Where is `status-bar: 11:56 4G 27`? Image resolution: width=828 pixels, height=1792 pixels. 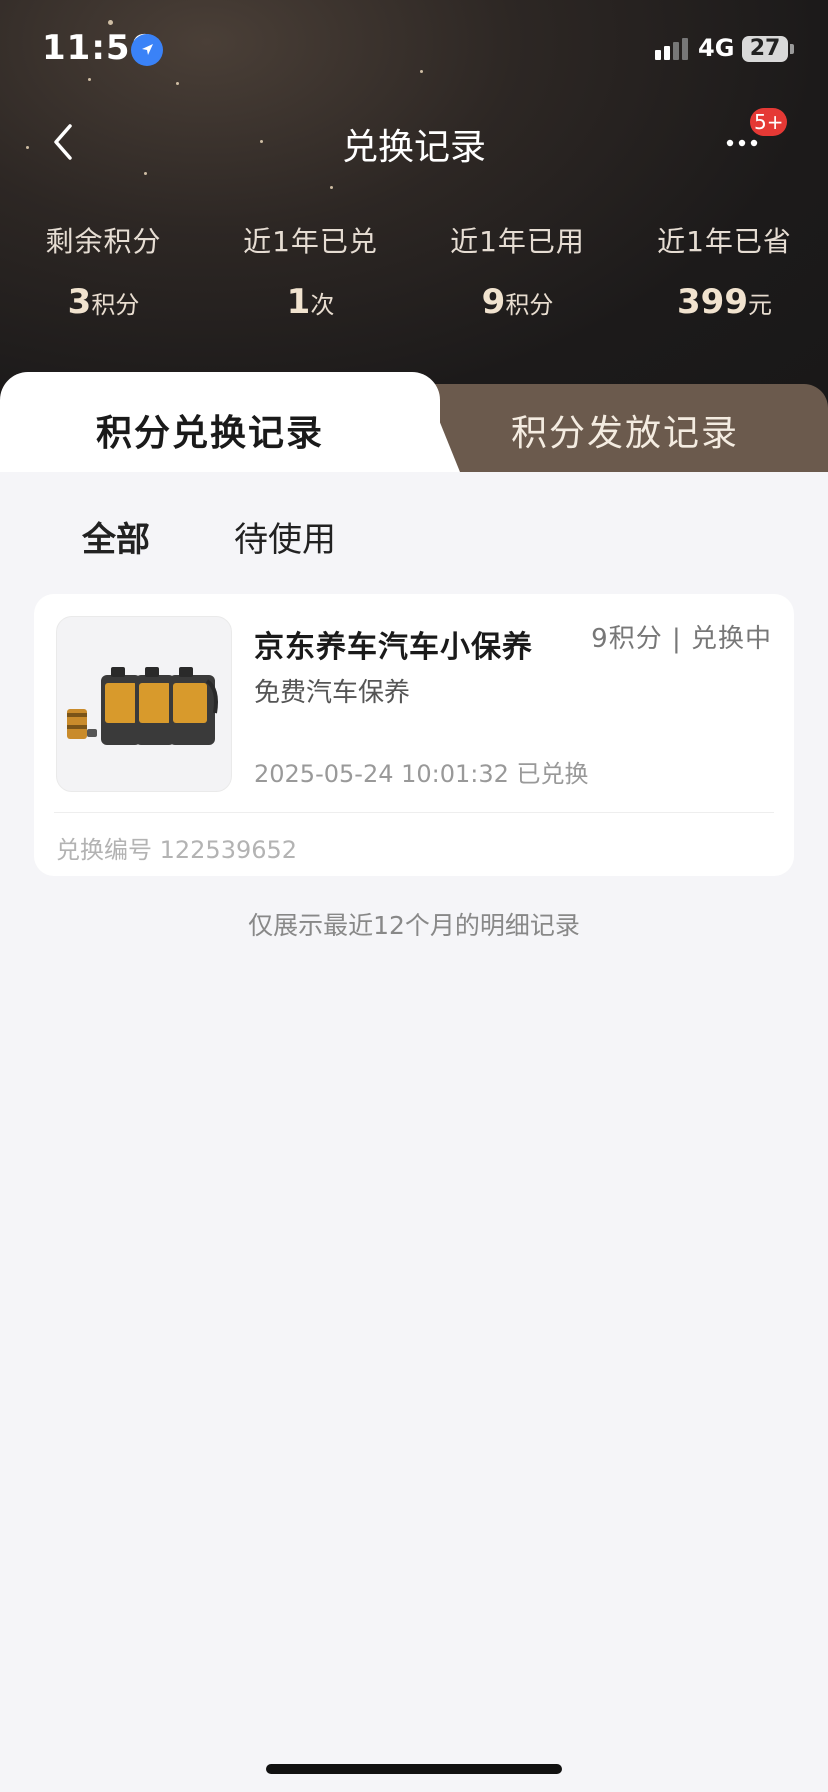
status-bar: 11:56 4G 27 is located at coordinates (414, 50).